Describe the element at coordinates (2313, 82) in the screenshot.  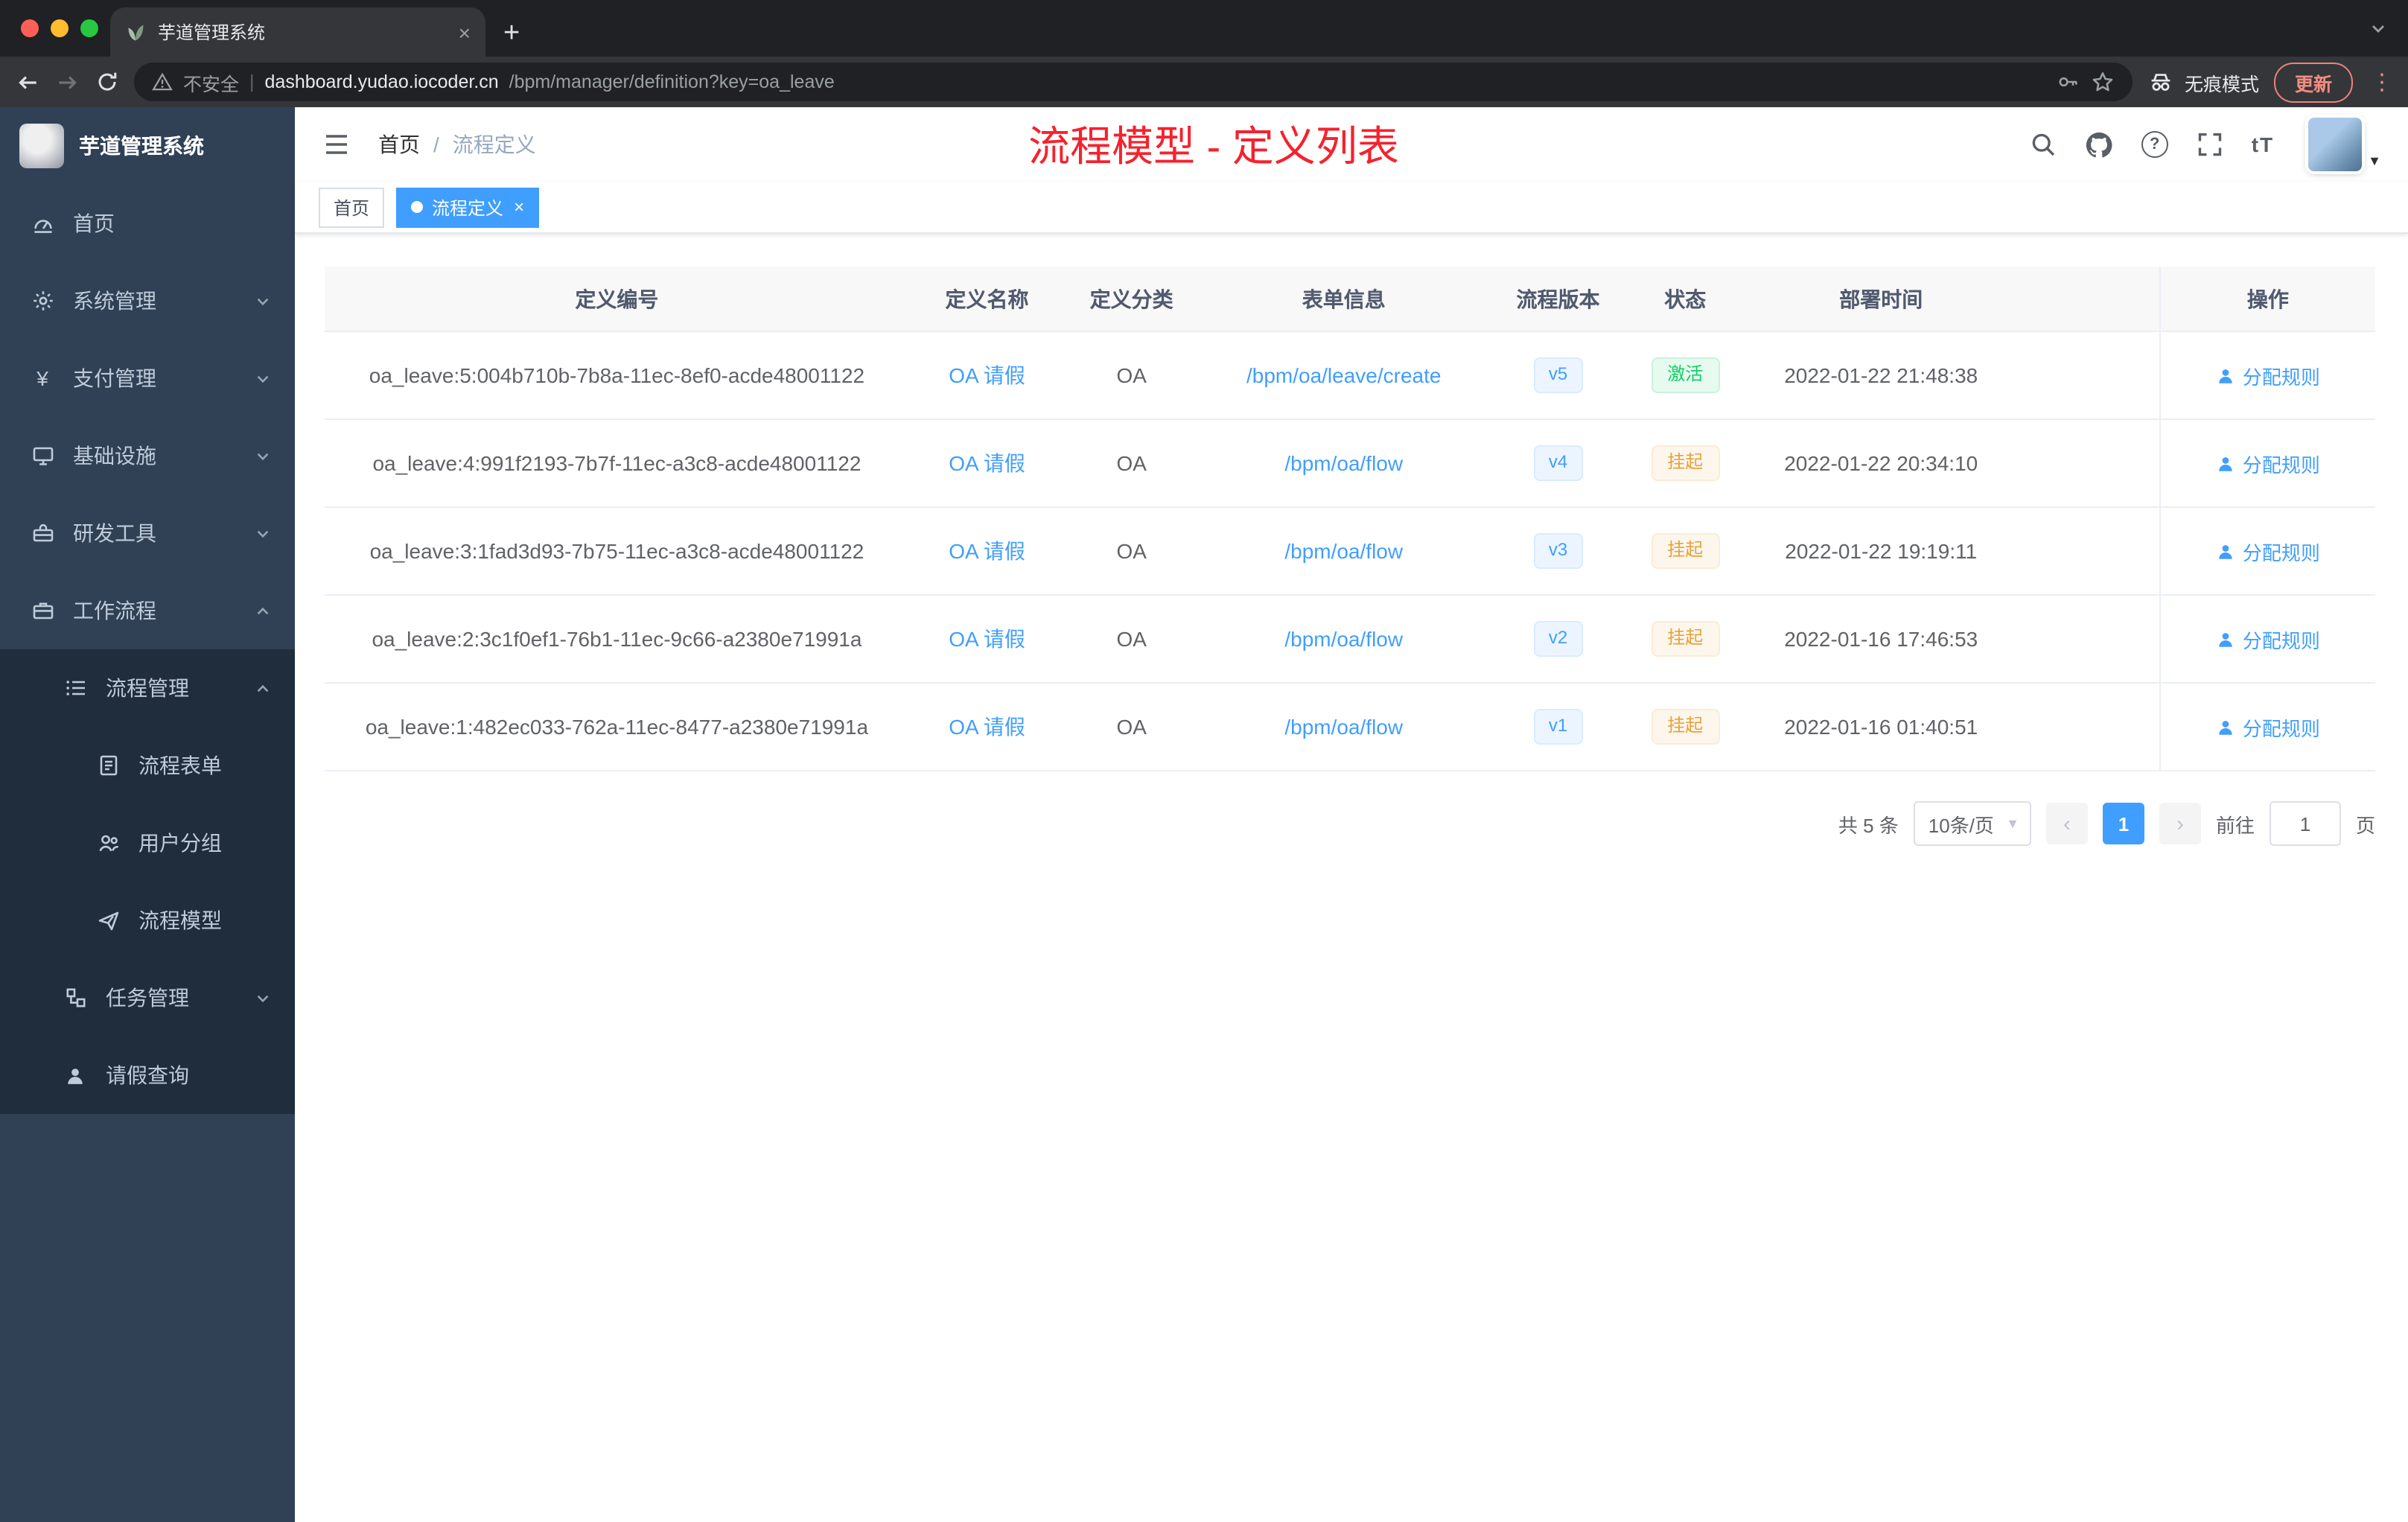
I see `update-button: 更新` at that location.